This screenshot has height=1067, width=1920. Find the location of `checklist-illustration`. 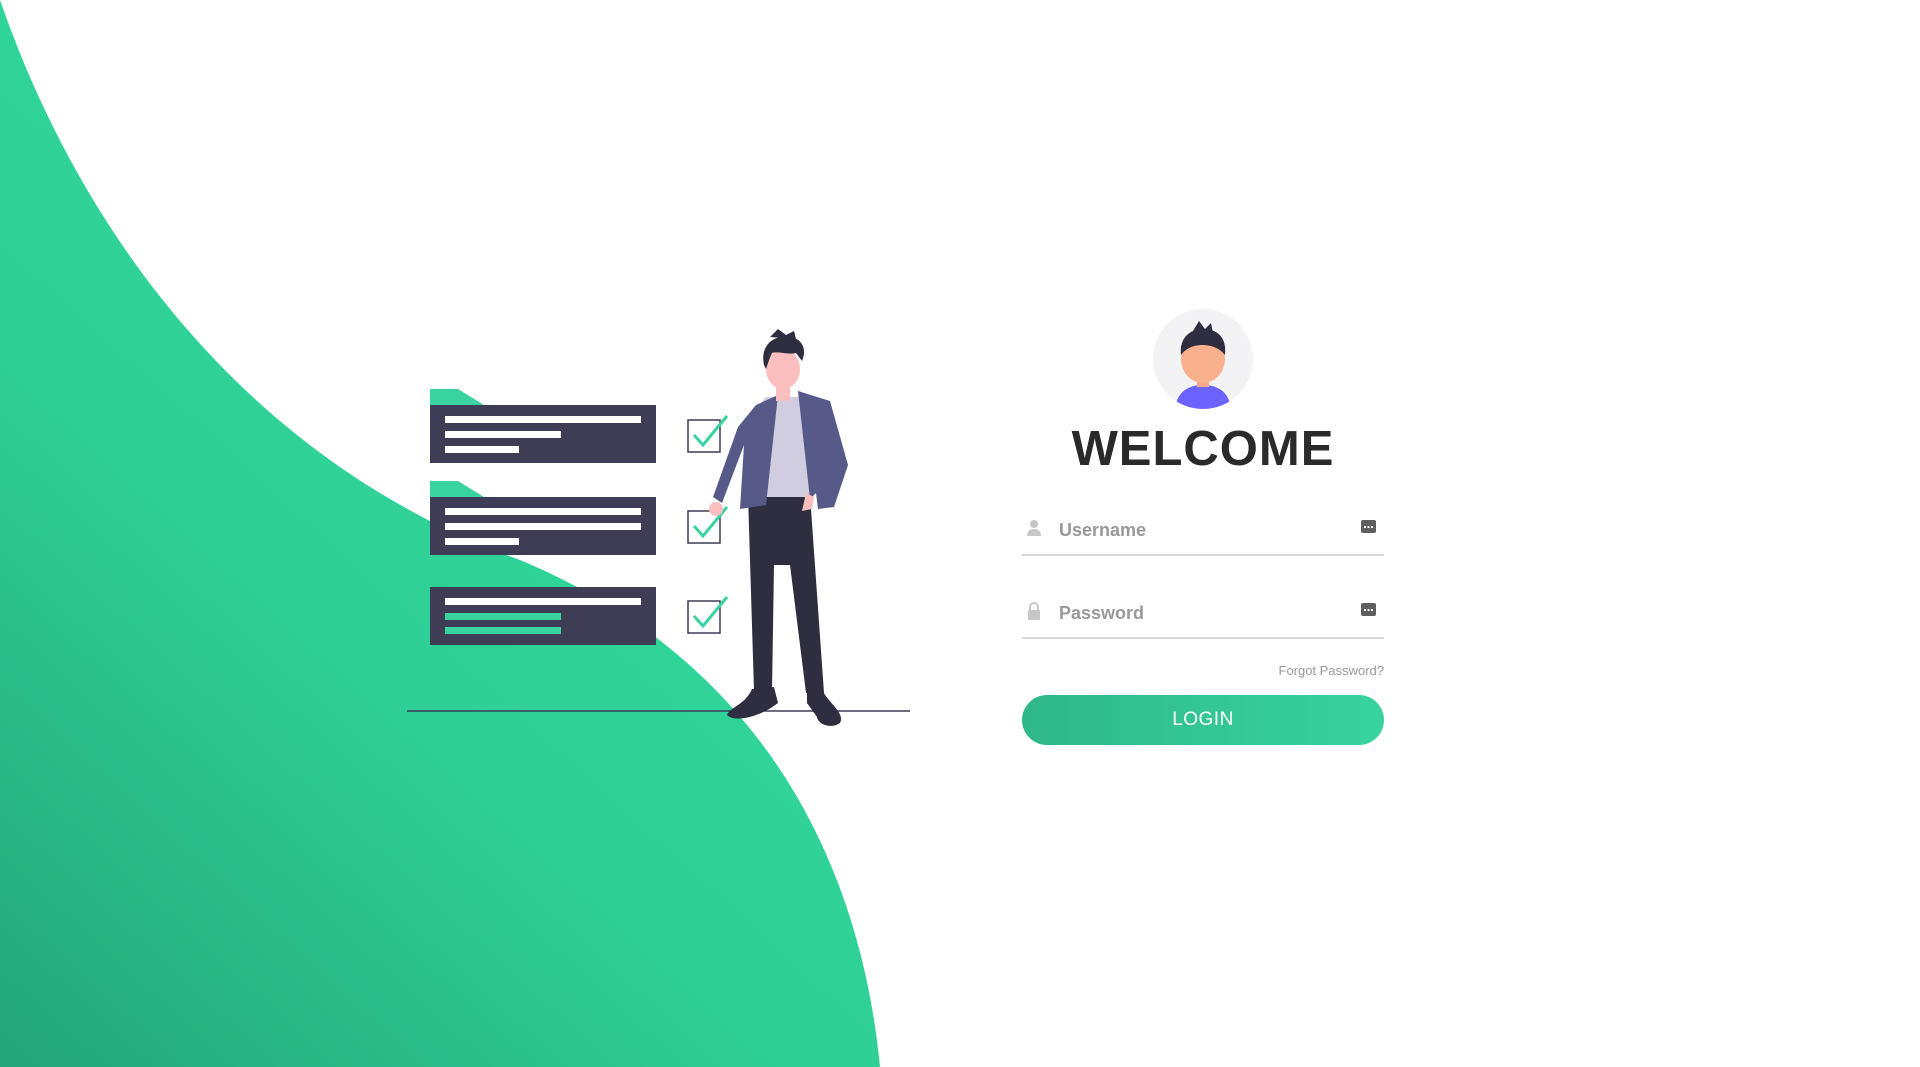

checklist-illustration is located at coordinates (658, 527).